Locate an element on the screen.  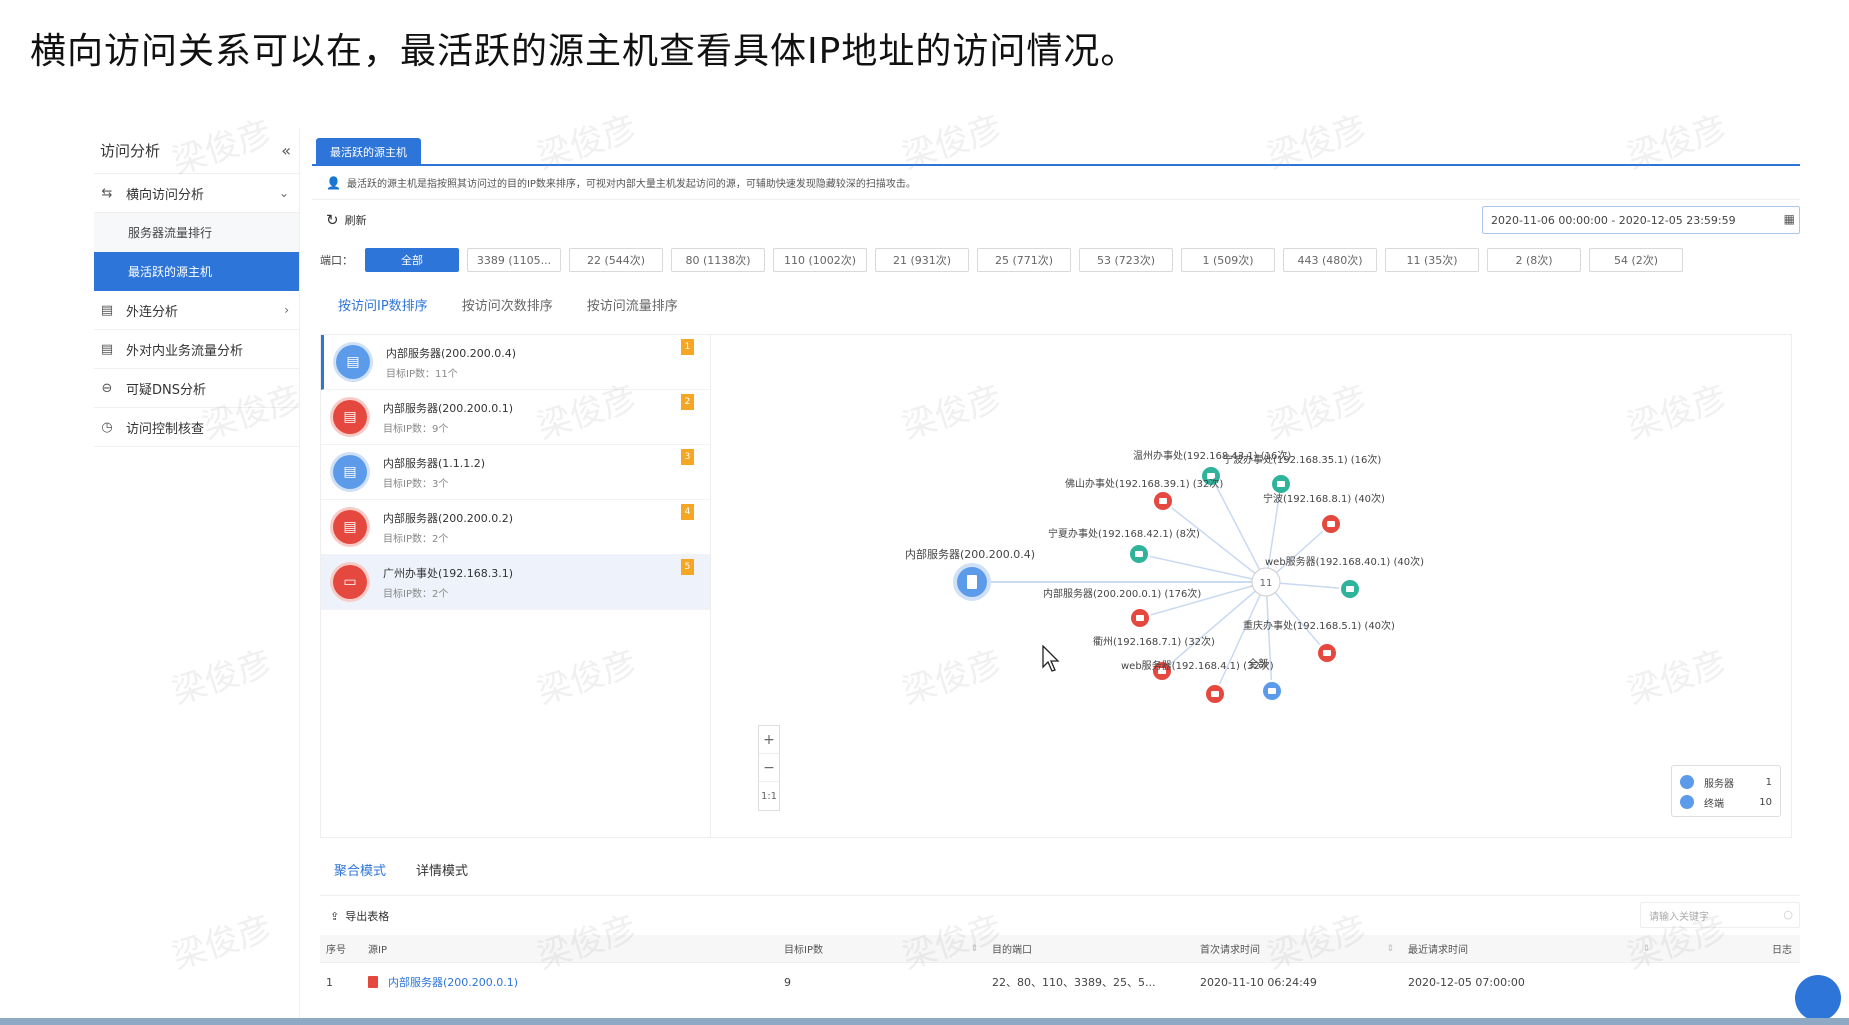
cell-target-count: 9 is located at coordinates (787, 982).